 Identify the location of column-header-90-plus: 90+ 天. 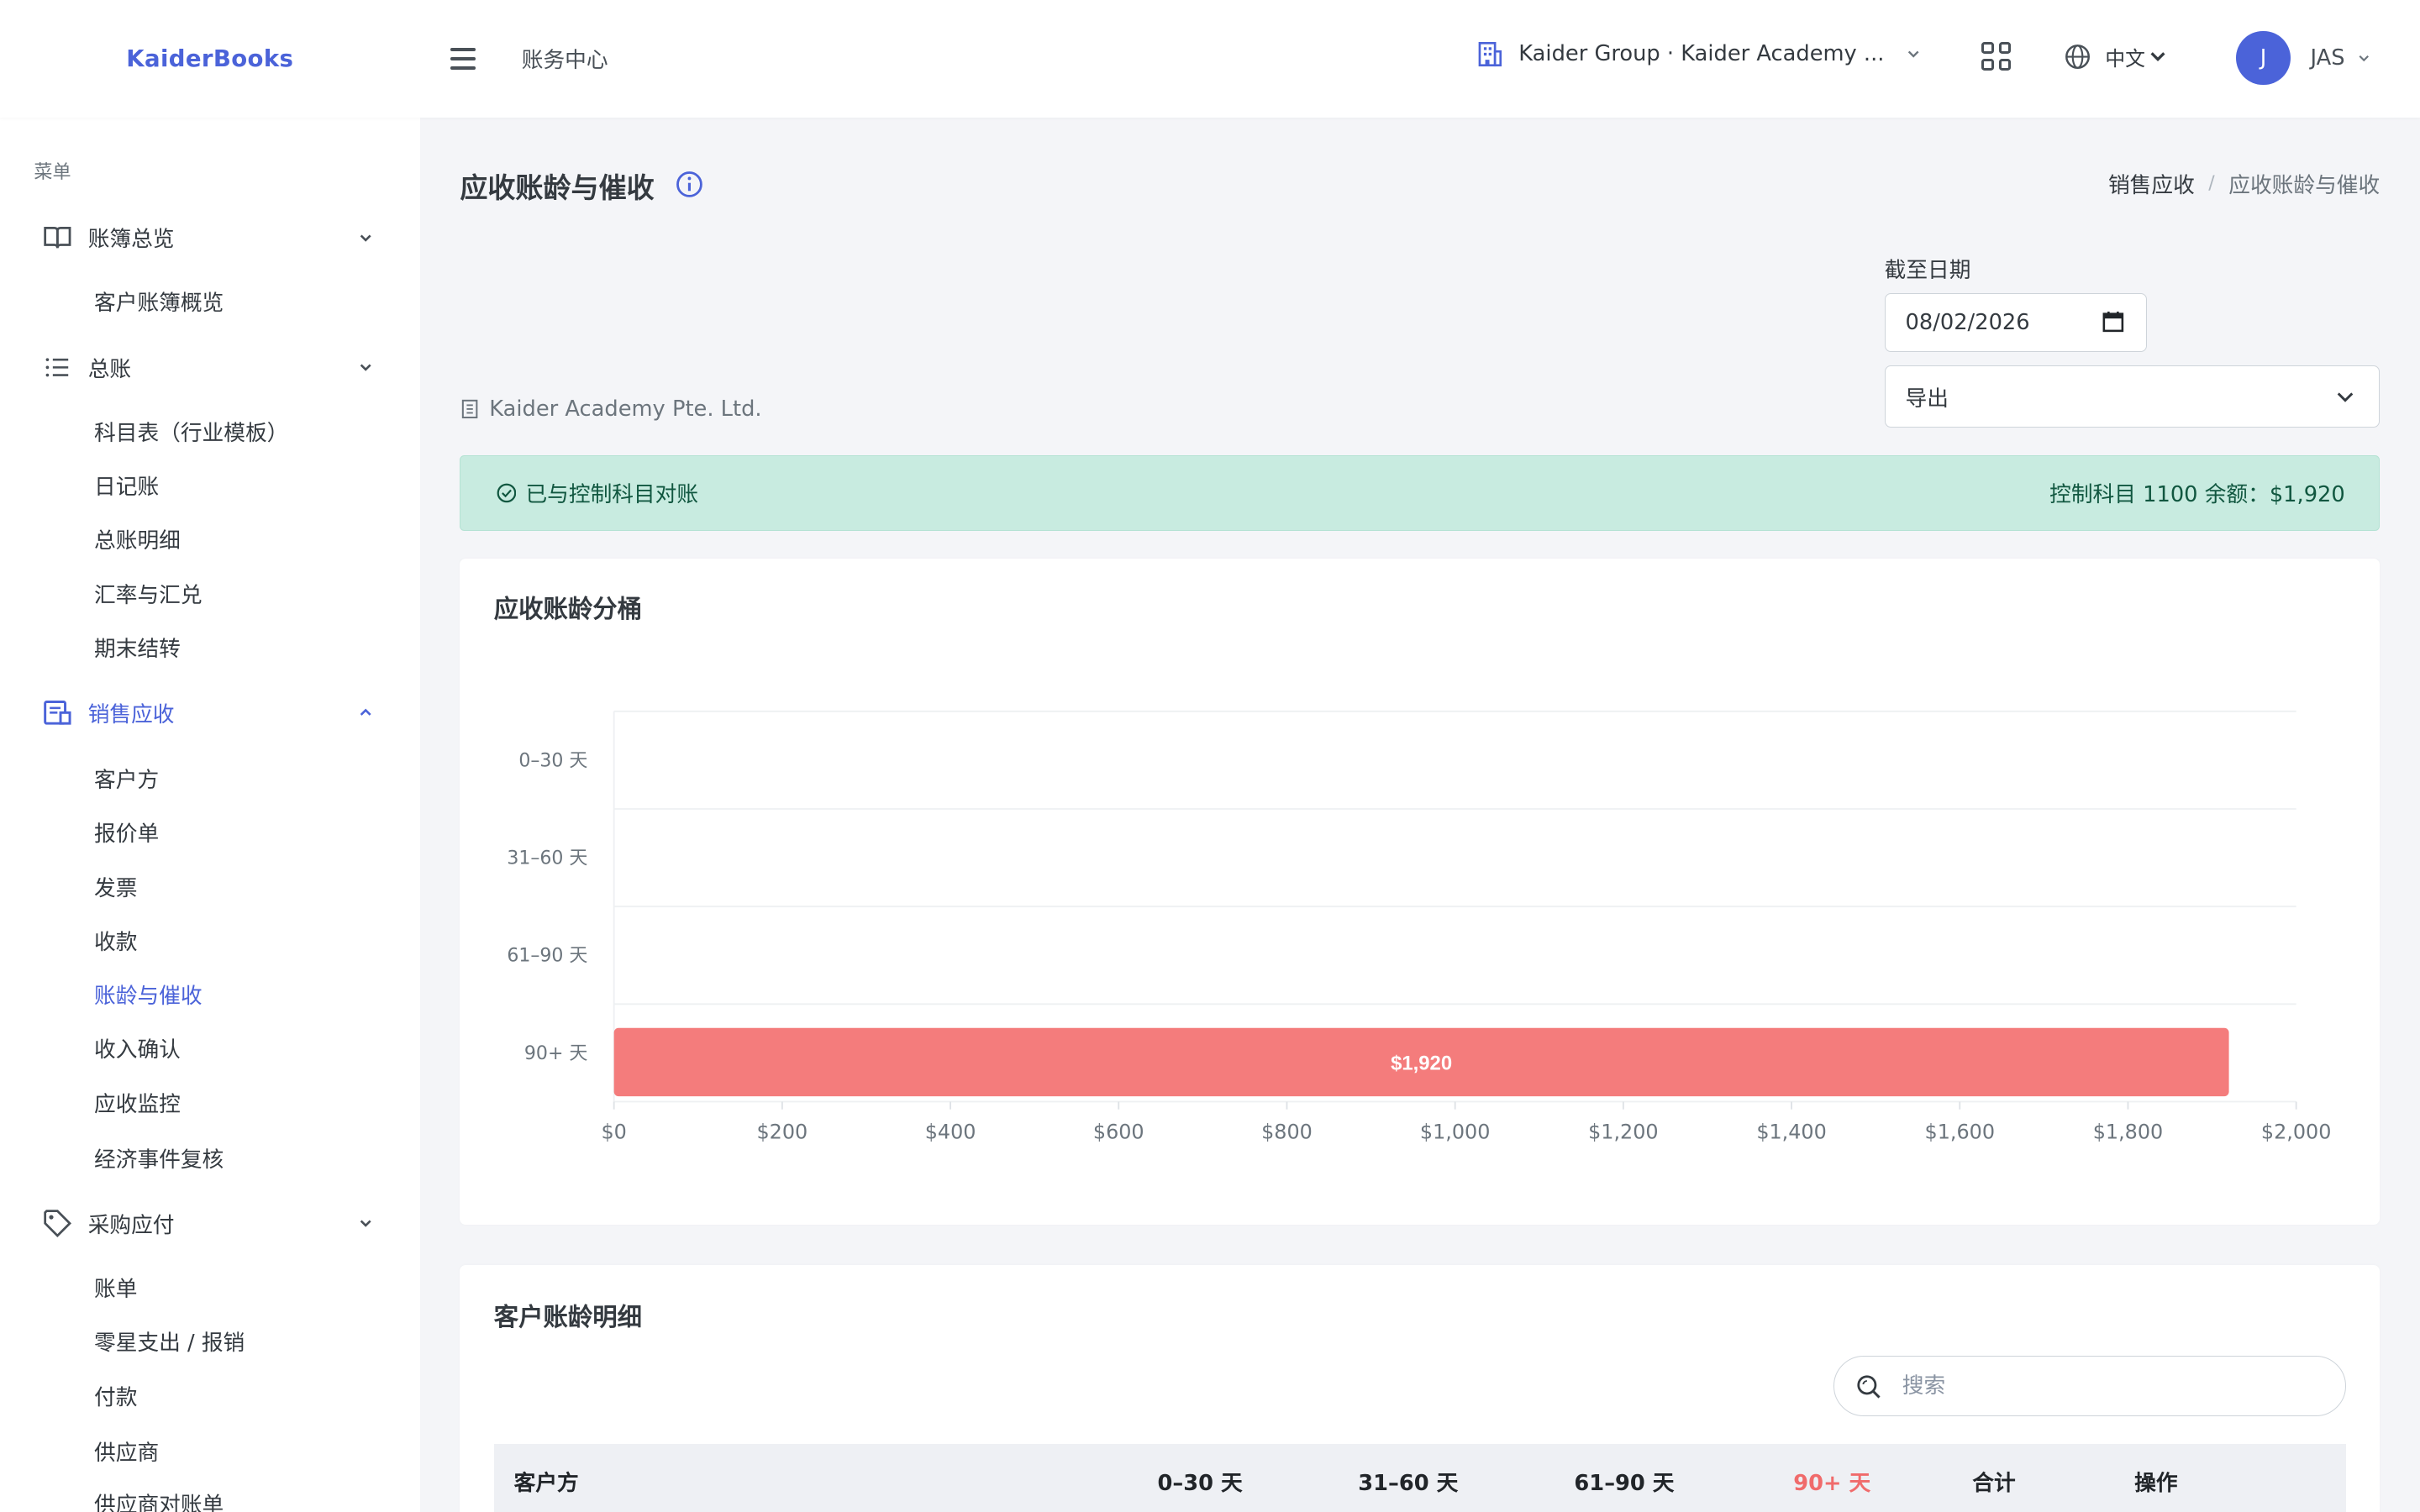
(1831, 1481).